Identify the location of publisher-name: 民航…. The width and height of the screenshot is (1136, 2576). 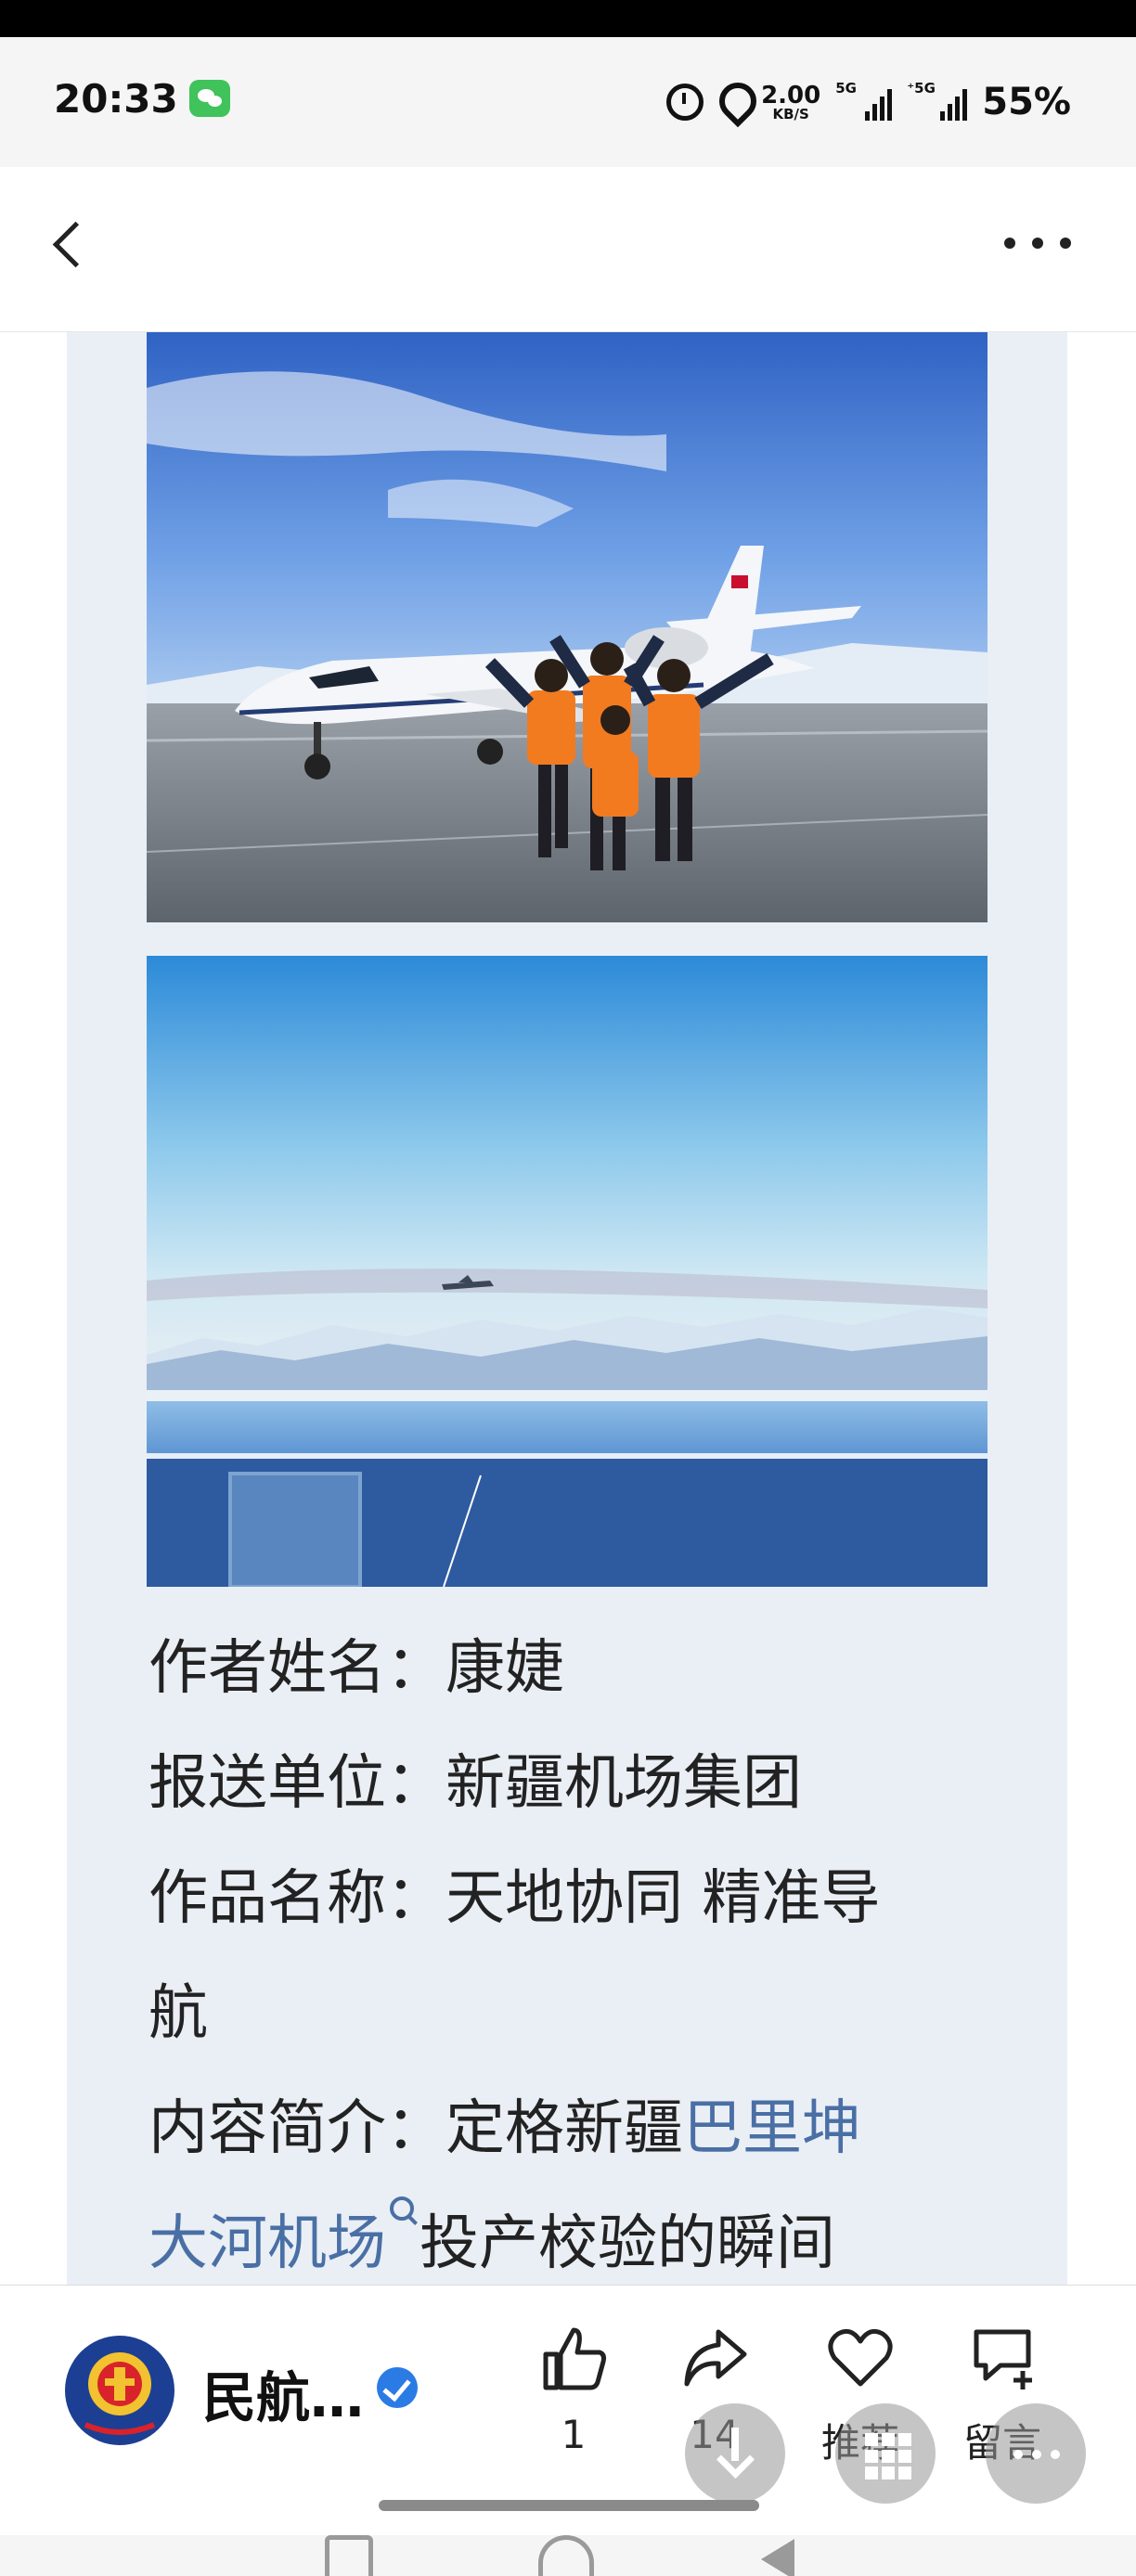
(283, 2393).